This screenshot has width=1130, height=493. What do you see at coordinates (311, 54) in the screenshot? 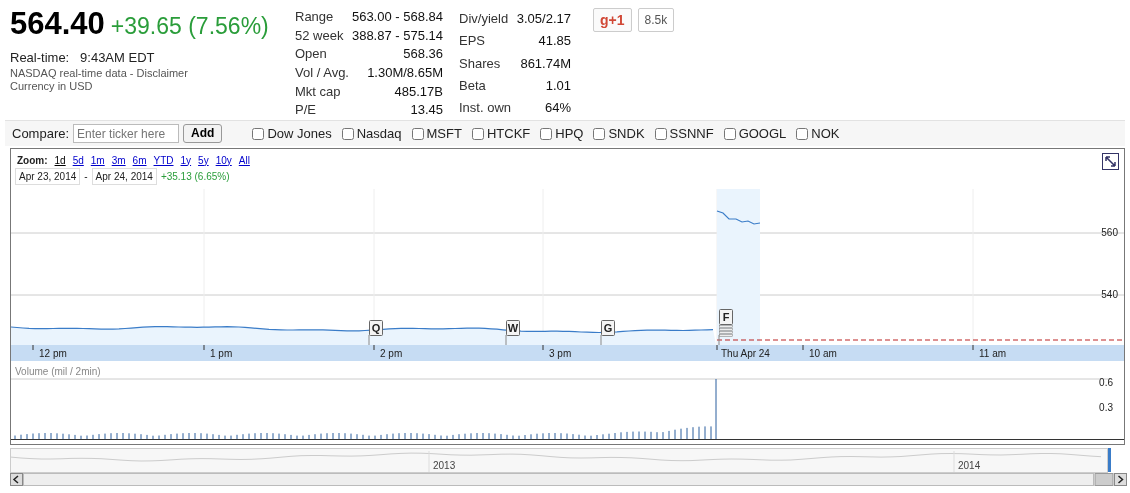
I see `stat-label: Open` at bounding box center [311, 54].